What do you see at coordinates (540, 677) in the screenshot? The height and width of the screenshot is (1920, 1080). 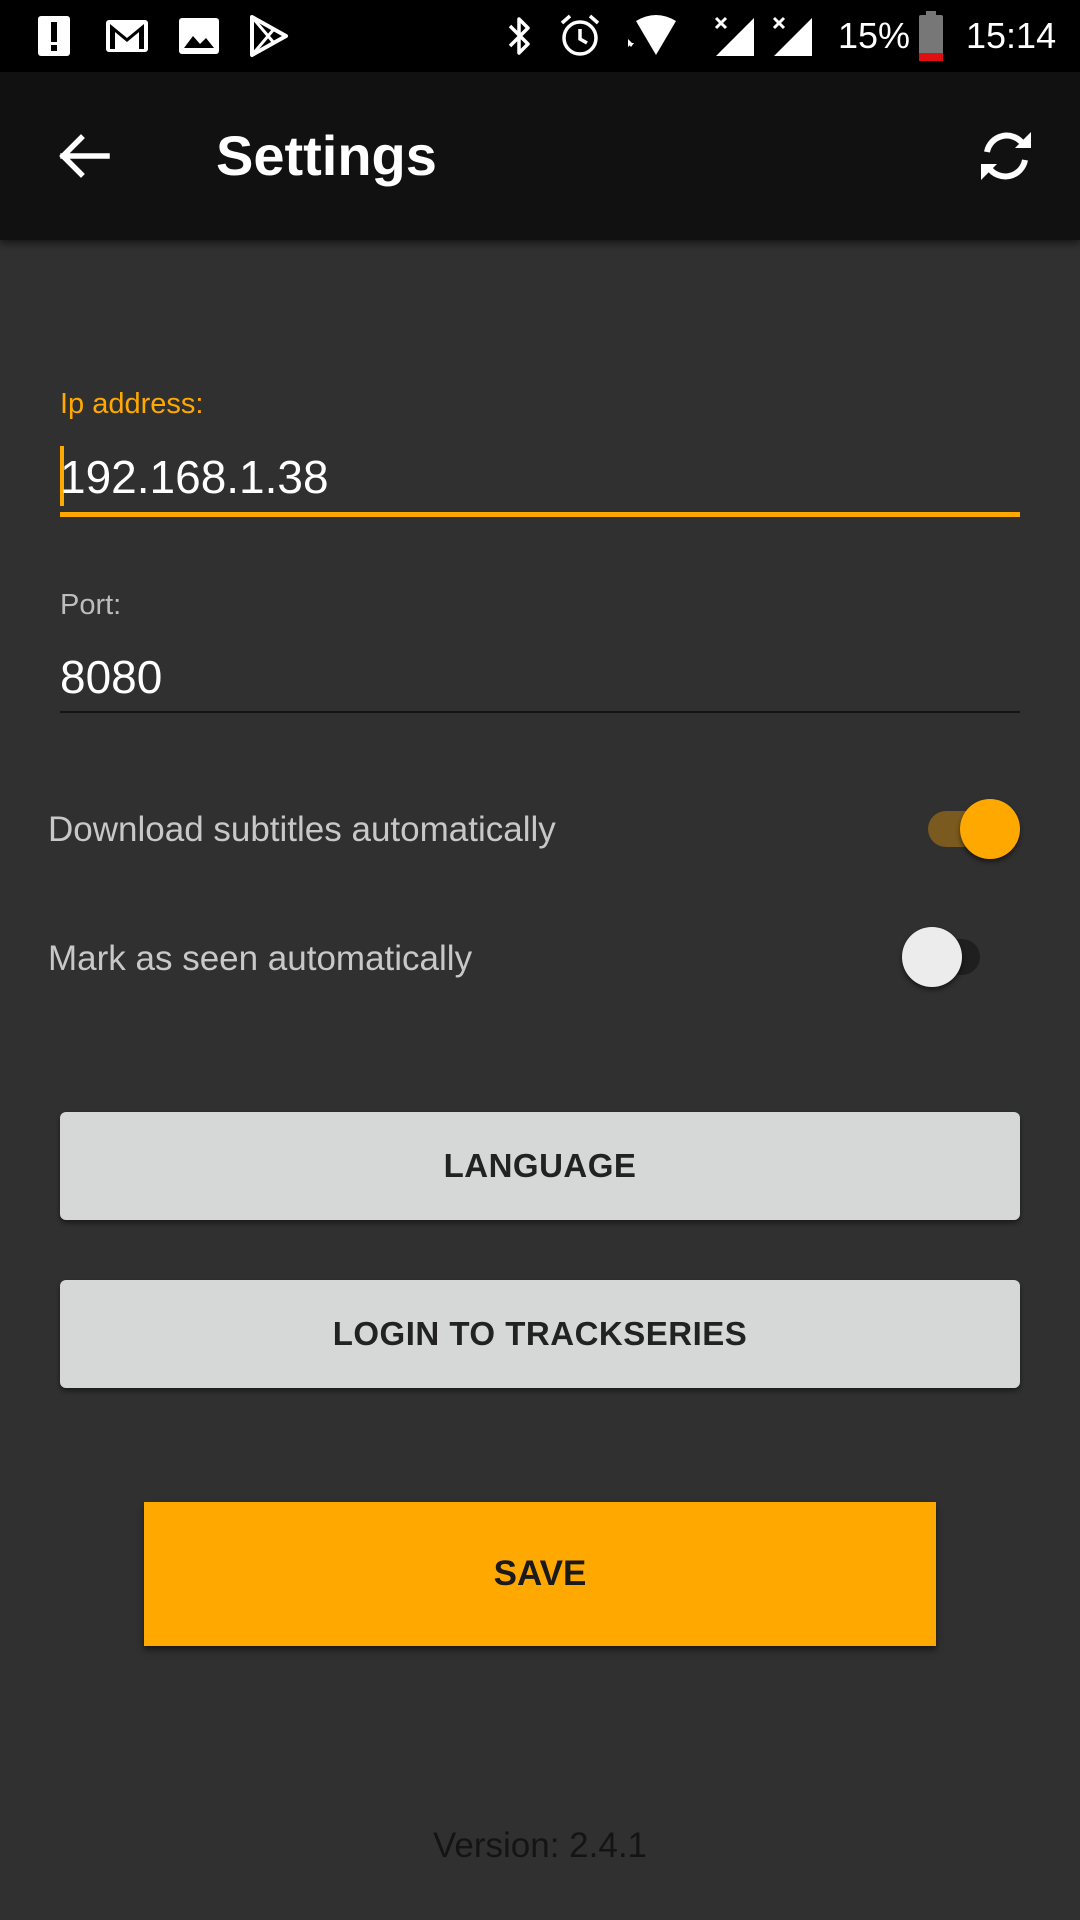 I see `port-input: 8080` at bounding box center [540, 677].